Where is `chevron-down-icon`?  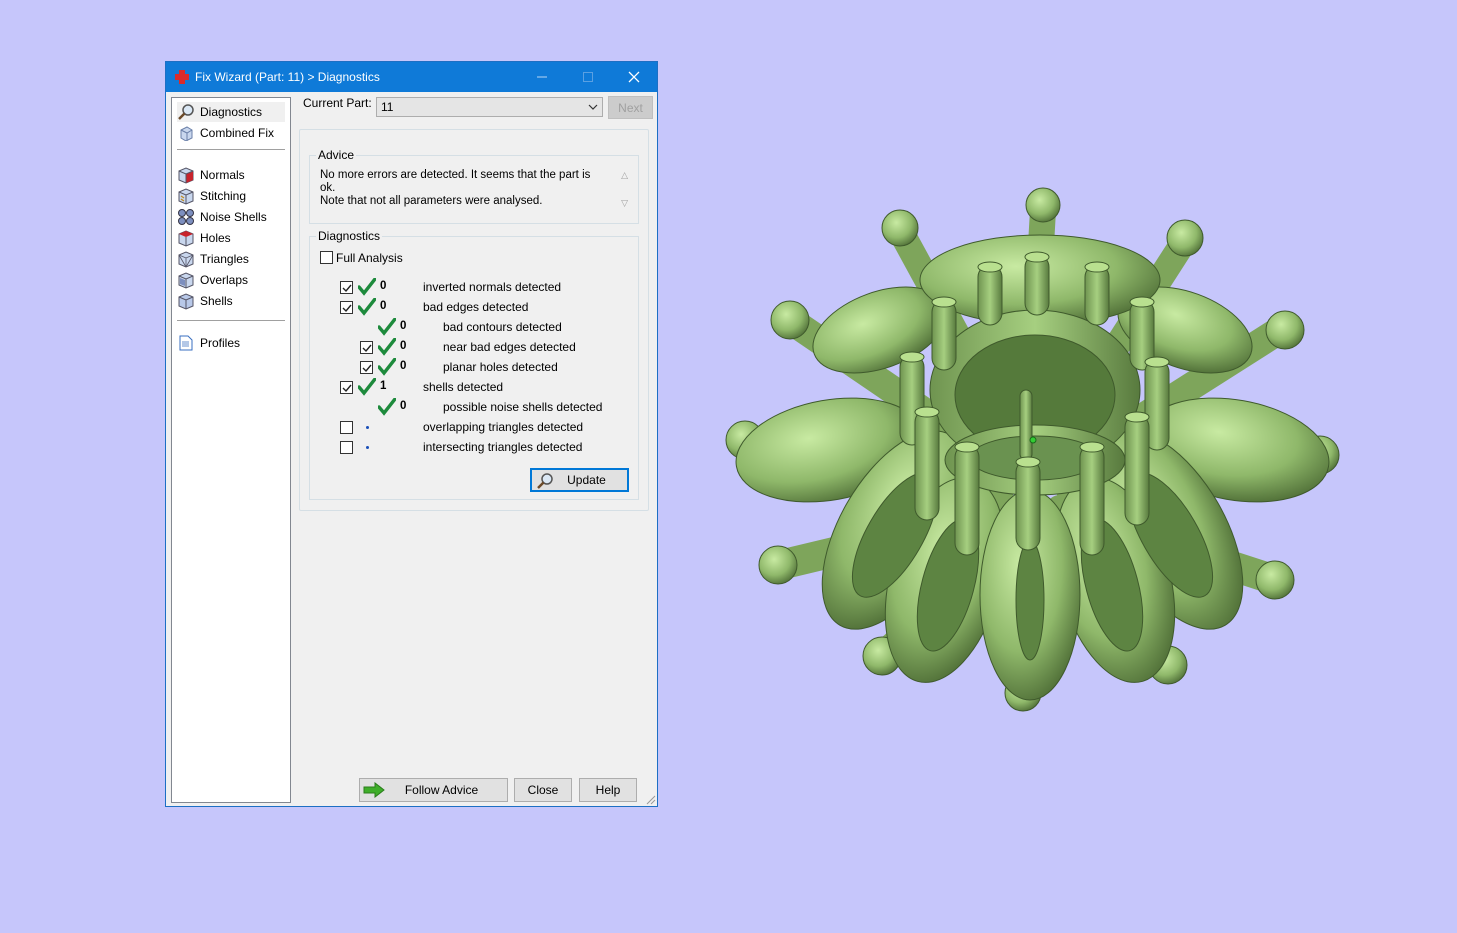
chevron-down-icon is located at coordinates (593, 107).